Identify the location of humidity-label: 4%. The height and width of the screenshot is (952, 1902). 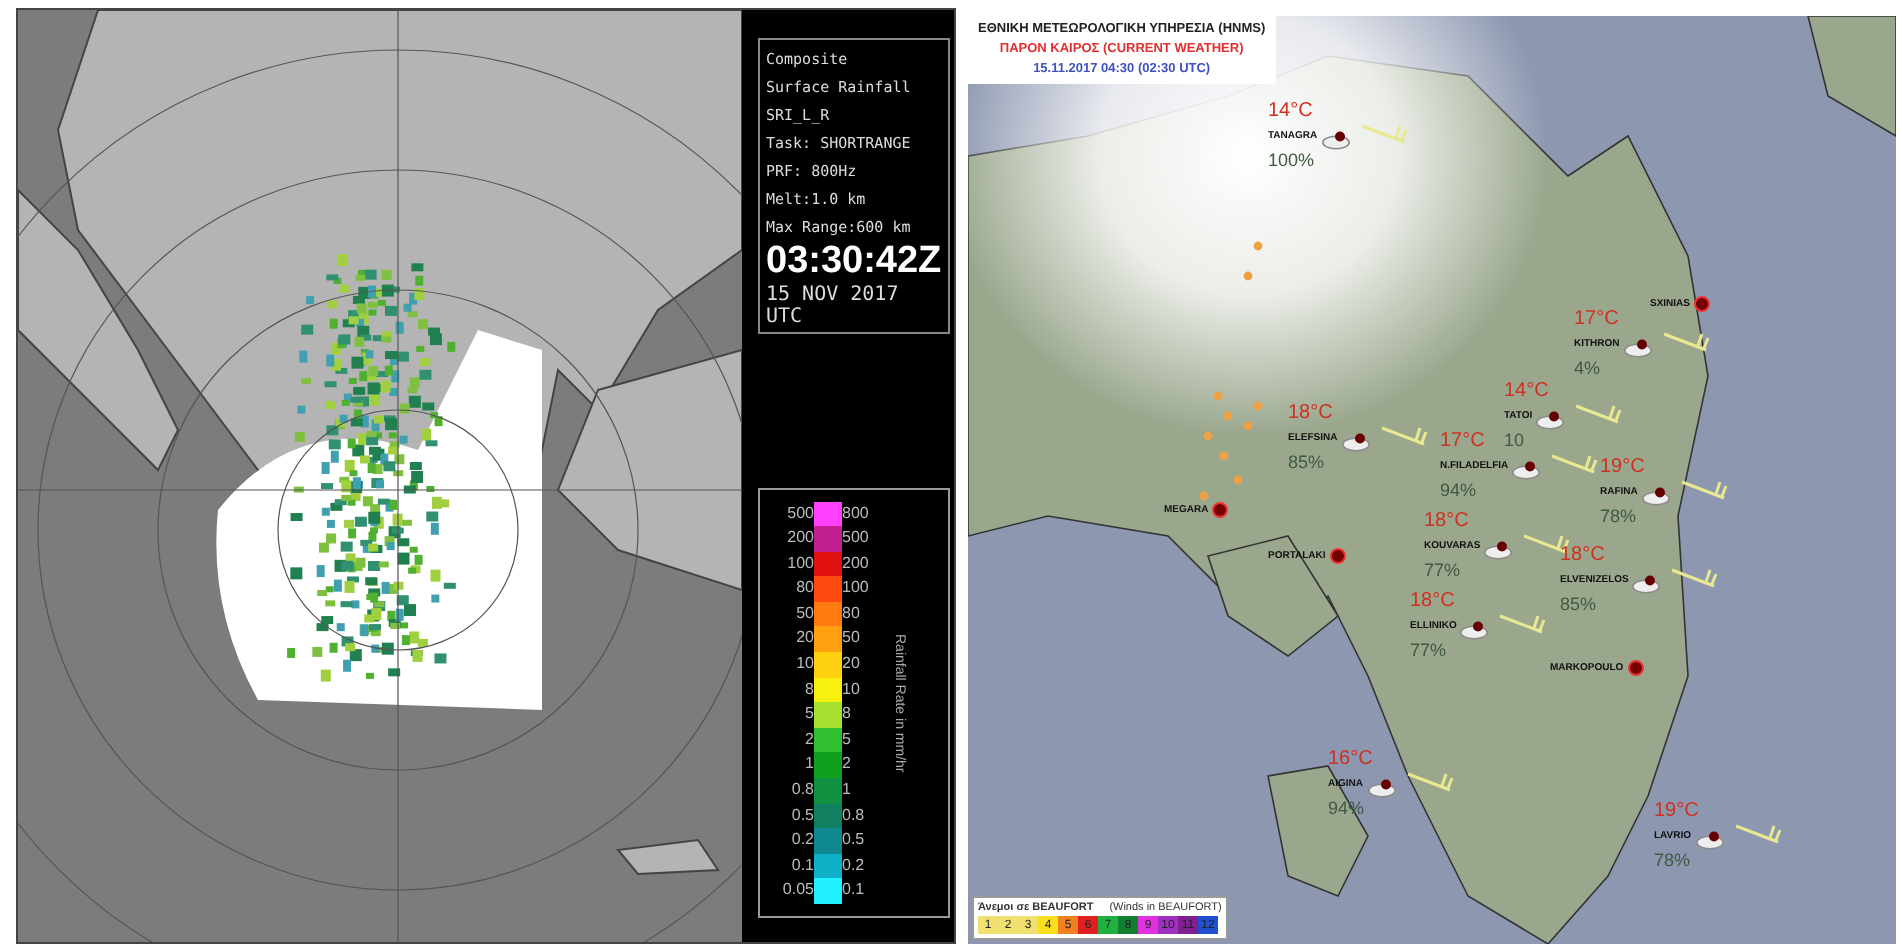
(1587, 368).